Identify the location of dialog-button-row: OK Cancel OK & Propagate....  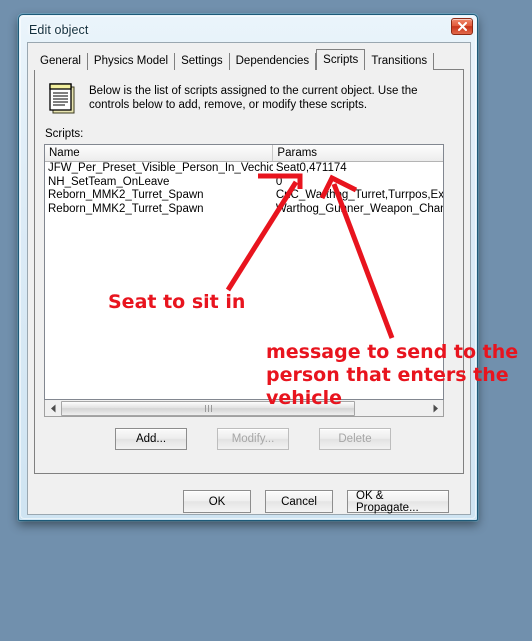
(316, 501).